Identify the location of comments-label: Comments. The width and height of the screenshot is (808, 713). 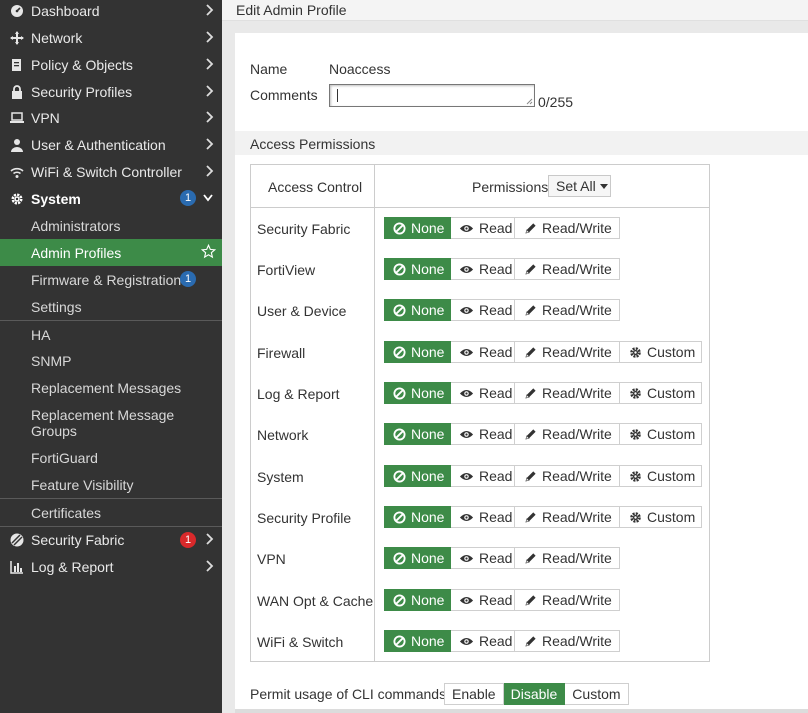
(284, 95).